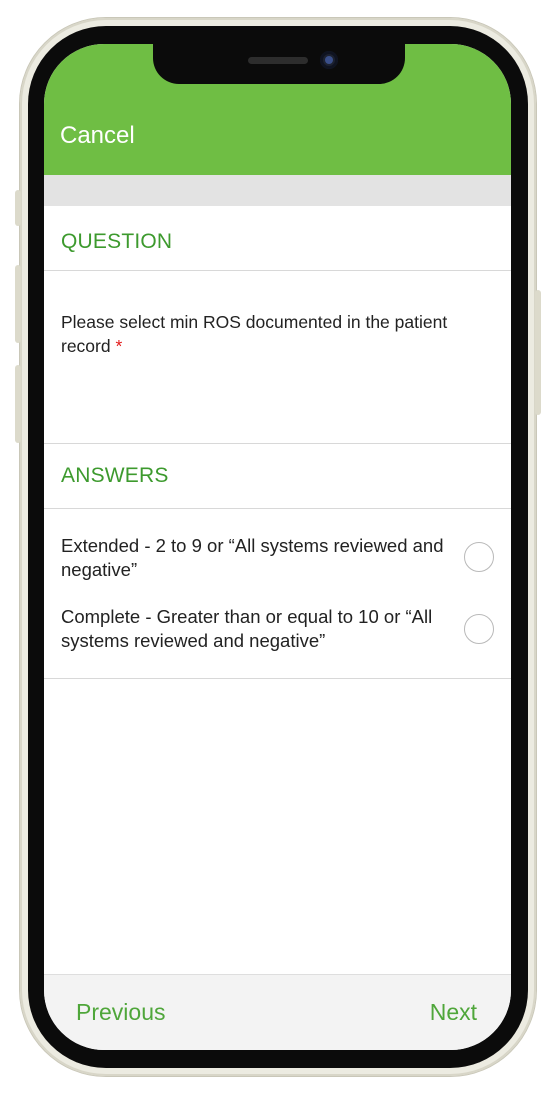 The width and height of the screenshot is (555, 1095). What do you see at coordinates (18, 208) in the screenshot?
I see `phone-action-button` at bounding box center [18, 208].